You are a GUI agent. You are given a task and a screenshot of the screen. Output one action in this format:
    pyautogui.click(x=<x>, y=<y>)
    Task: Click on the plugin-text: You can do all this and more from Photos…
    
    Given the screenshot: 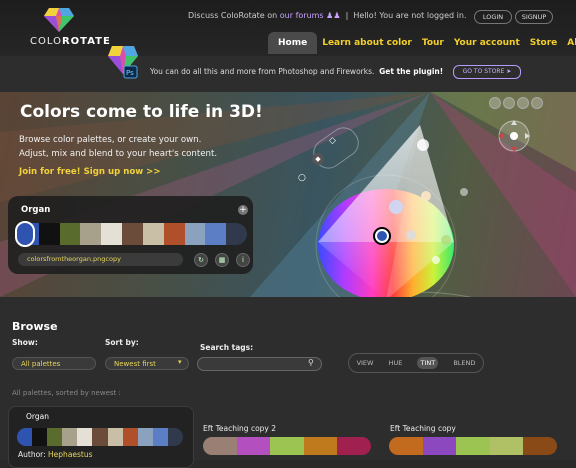 What is the action you would take?
    pyautogui.click(x=262, y=71)
    